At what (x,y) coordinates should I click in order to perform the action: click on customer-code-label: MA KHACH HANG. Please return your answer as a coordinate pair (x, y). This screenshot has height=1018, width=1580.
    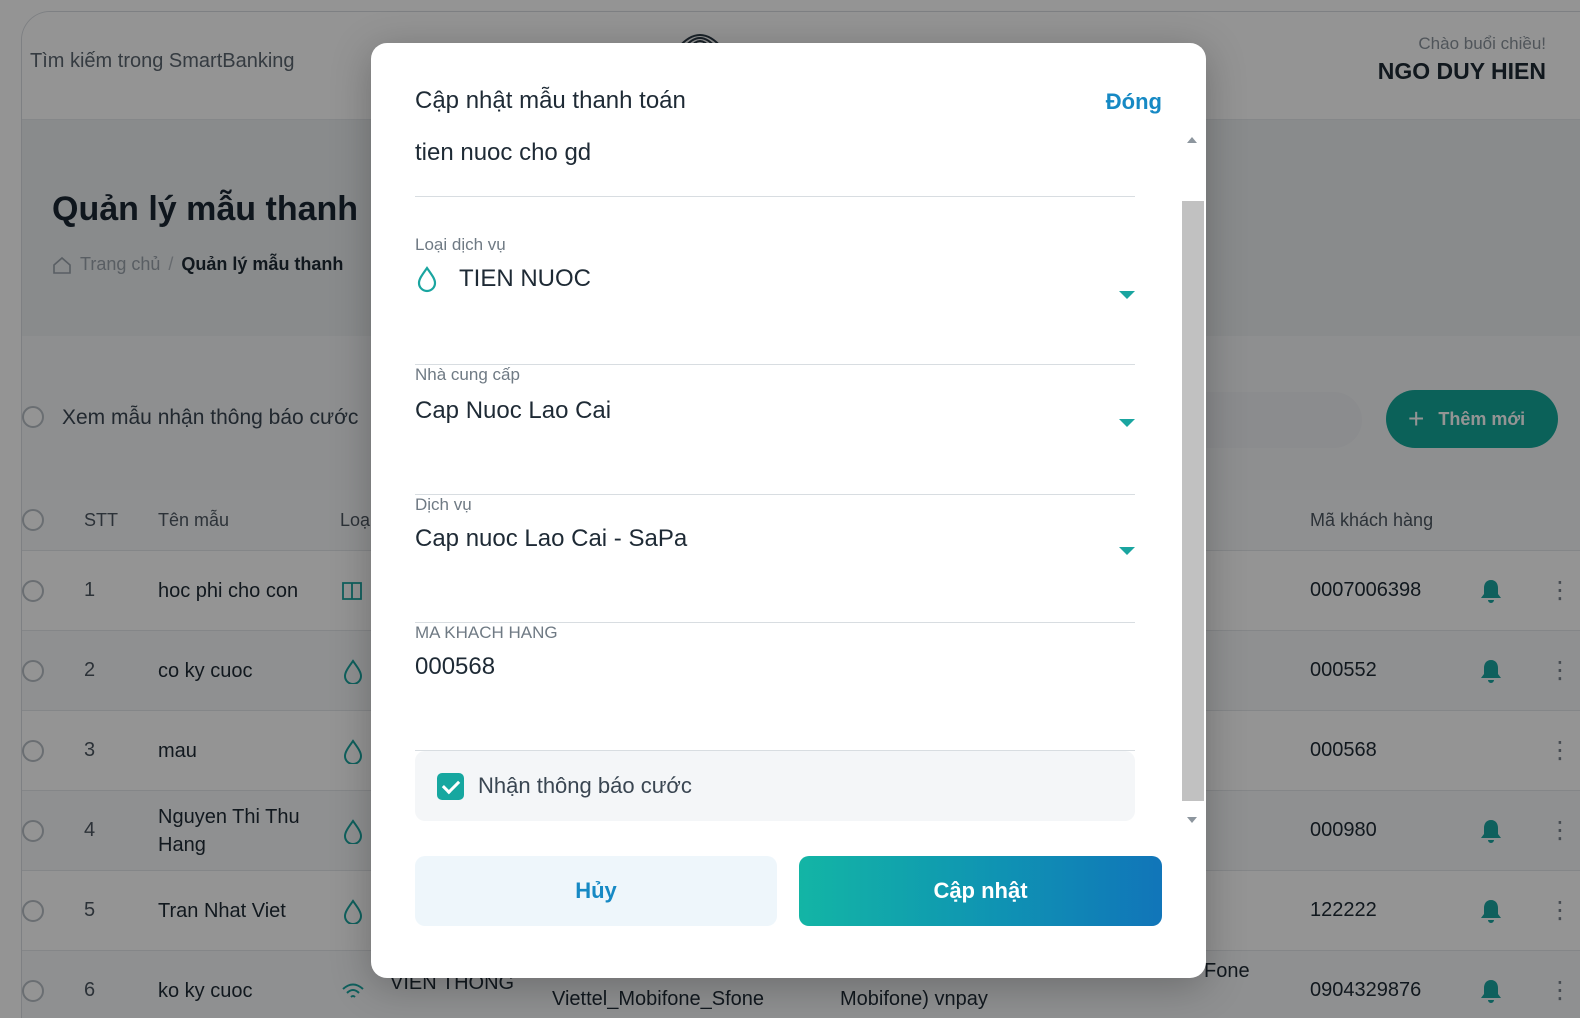
    Looking at the image, I should click on (486, 632).